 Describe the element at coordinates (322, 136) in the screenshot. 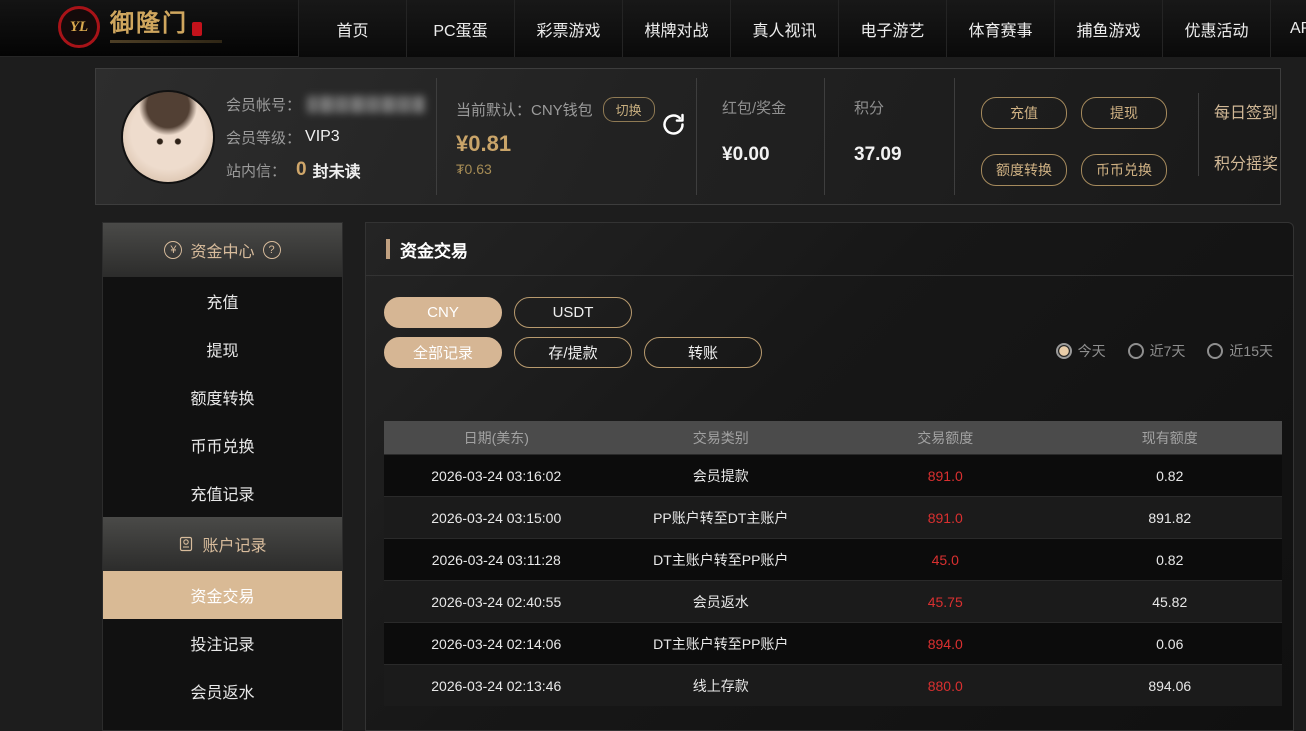

I see `level-value: VIP3` at that location.